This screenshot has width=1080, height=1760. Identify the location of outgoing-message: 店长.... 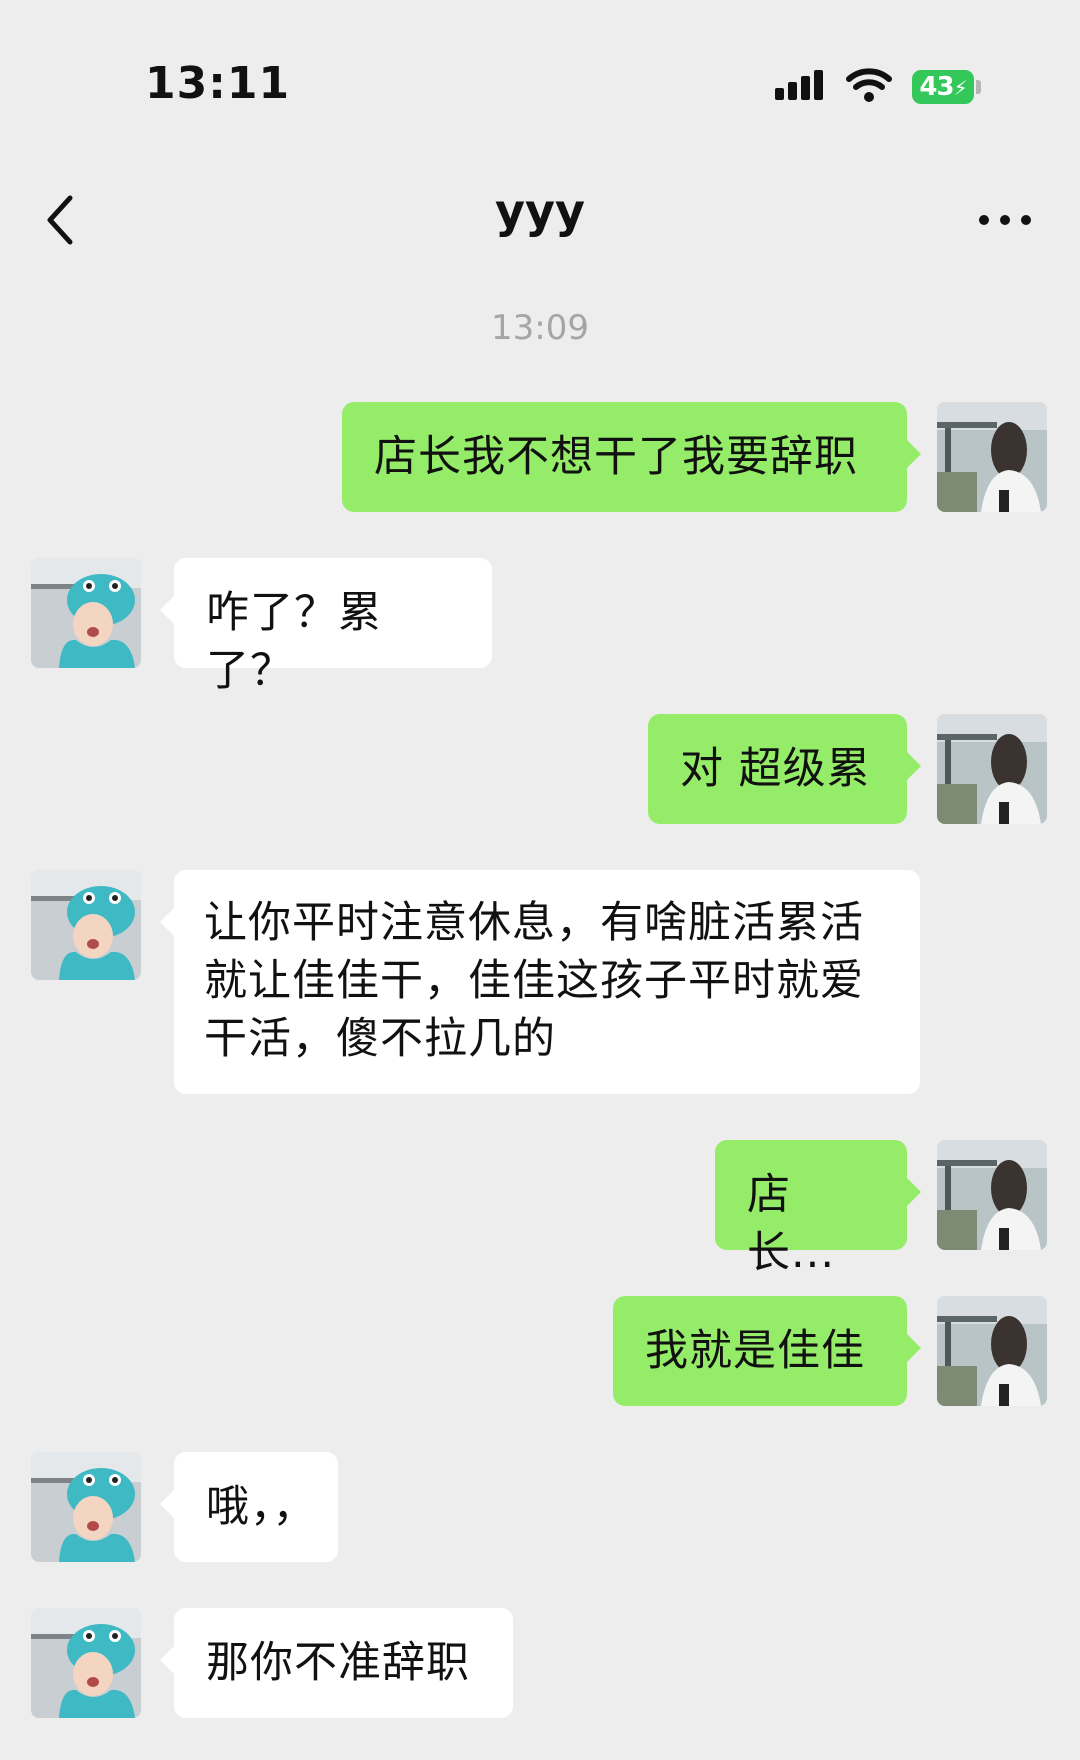
(818, 1209).